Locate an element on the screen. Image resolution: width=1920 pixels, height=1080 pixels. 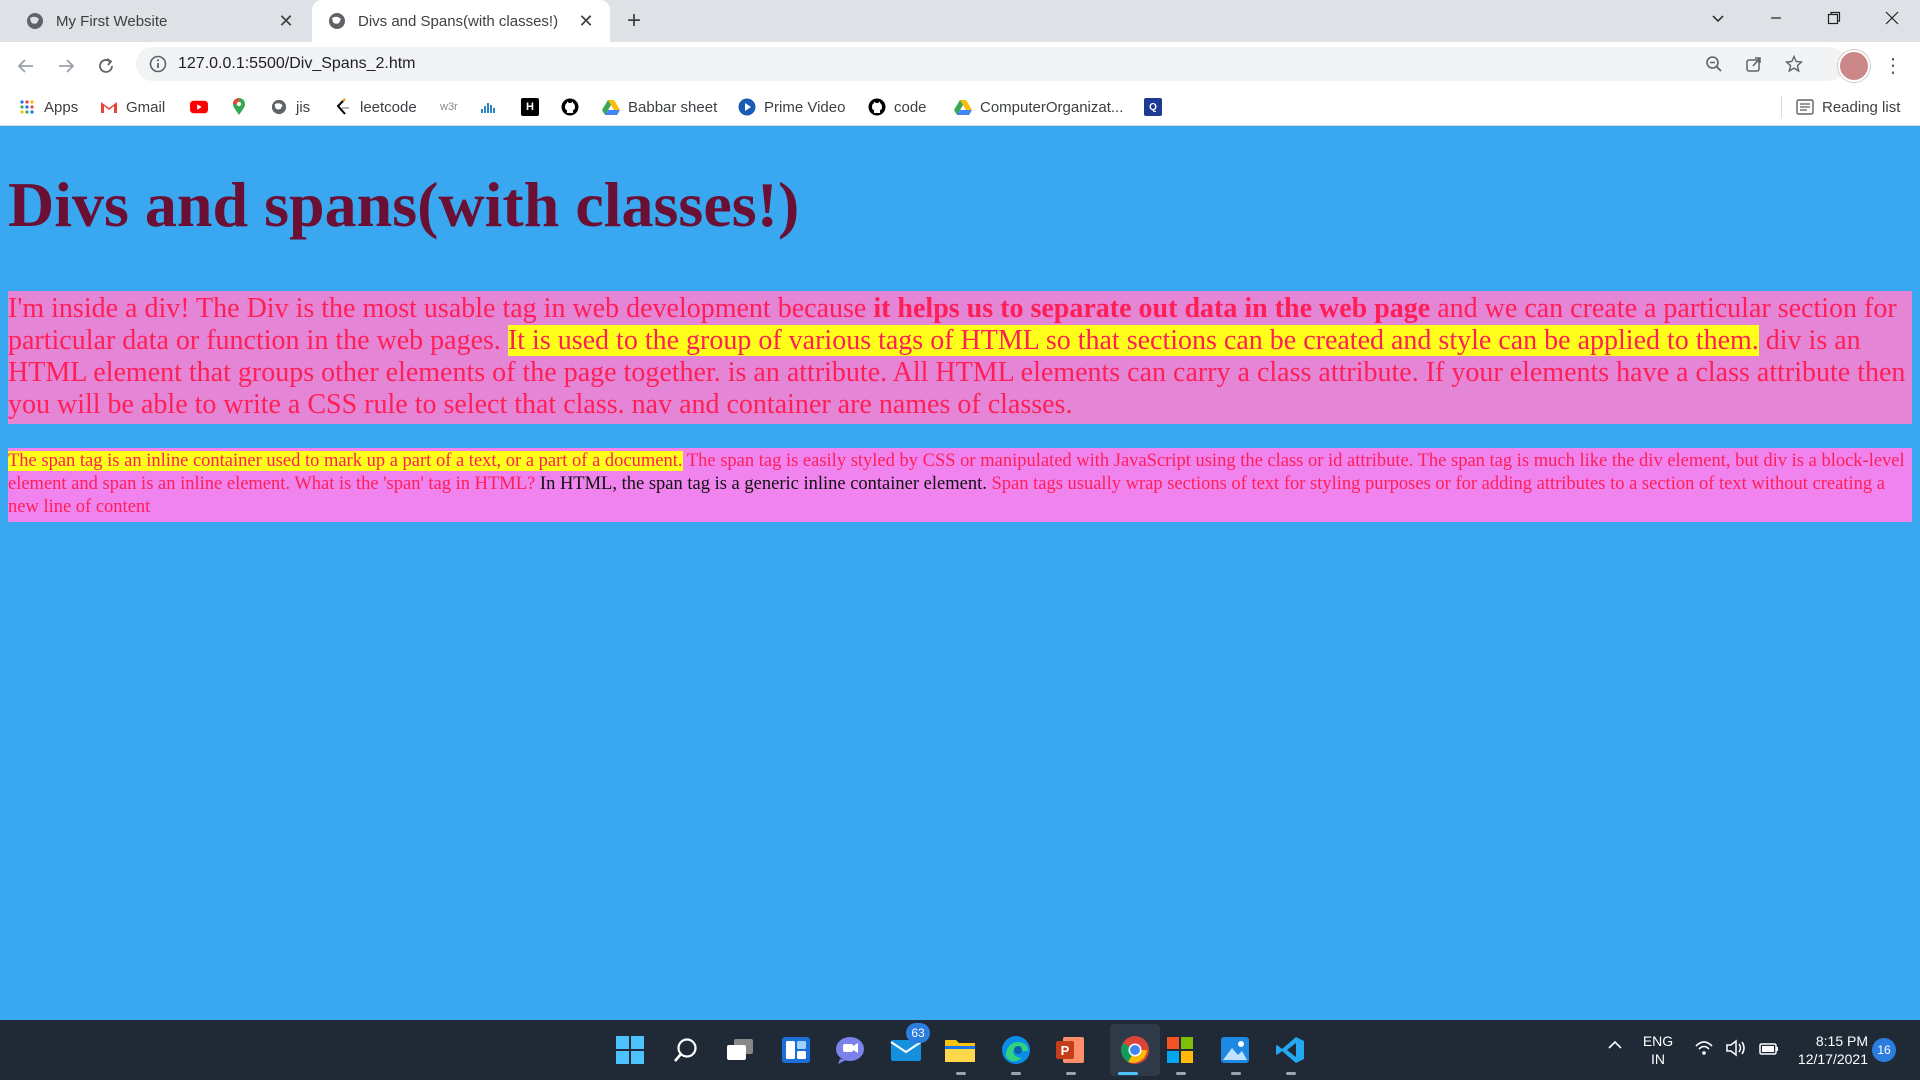
clock-time: 8:15 PM is located at coordinates (1841, 1041).